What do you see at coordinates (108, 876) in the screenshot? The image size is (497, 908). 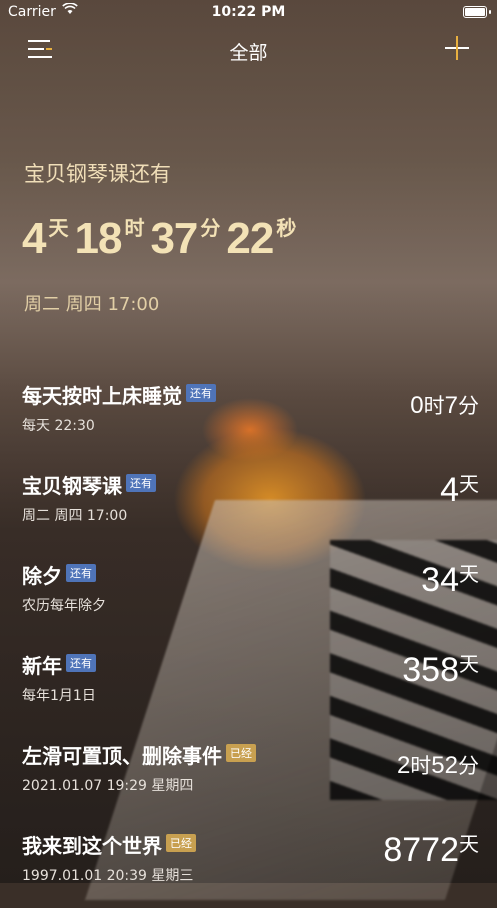 I see `event-date: 1997.01.01 20:39 星期三` at bounding box center [108, 876].